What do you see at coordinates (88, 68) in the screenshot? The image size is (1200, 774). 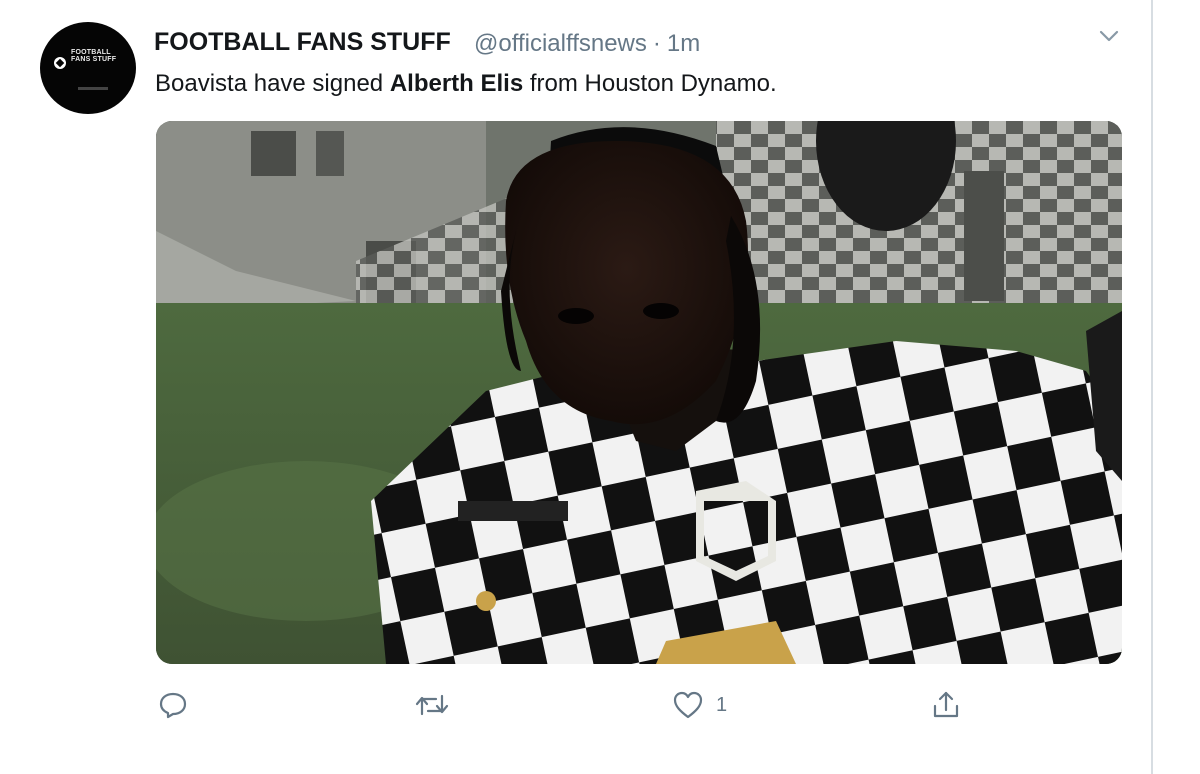 I see `avatar: FOOTBALL FANS STUFF` at bounding box center [88, 68].